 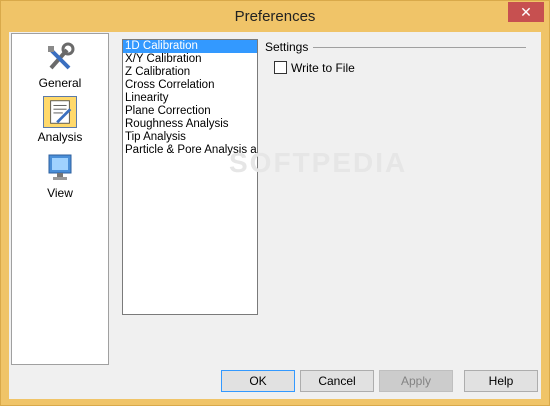 I want to click on close-button: ✕, so click(x=526, y=12).